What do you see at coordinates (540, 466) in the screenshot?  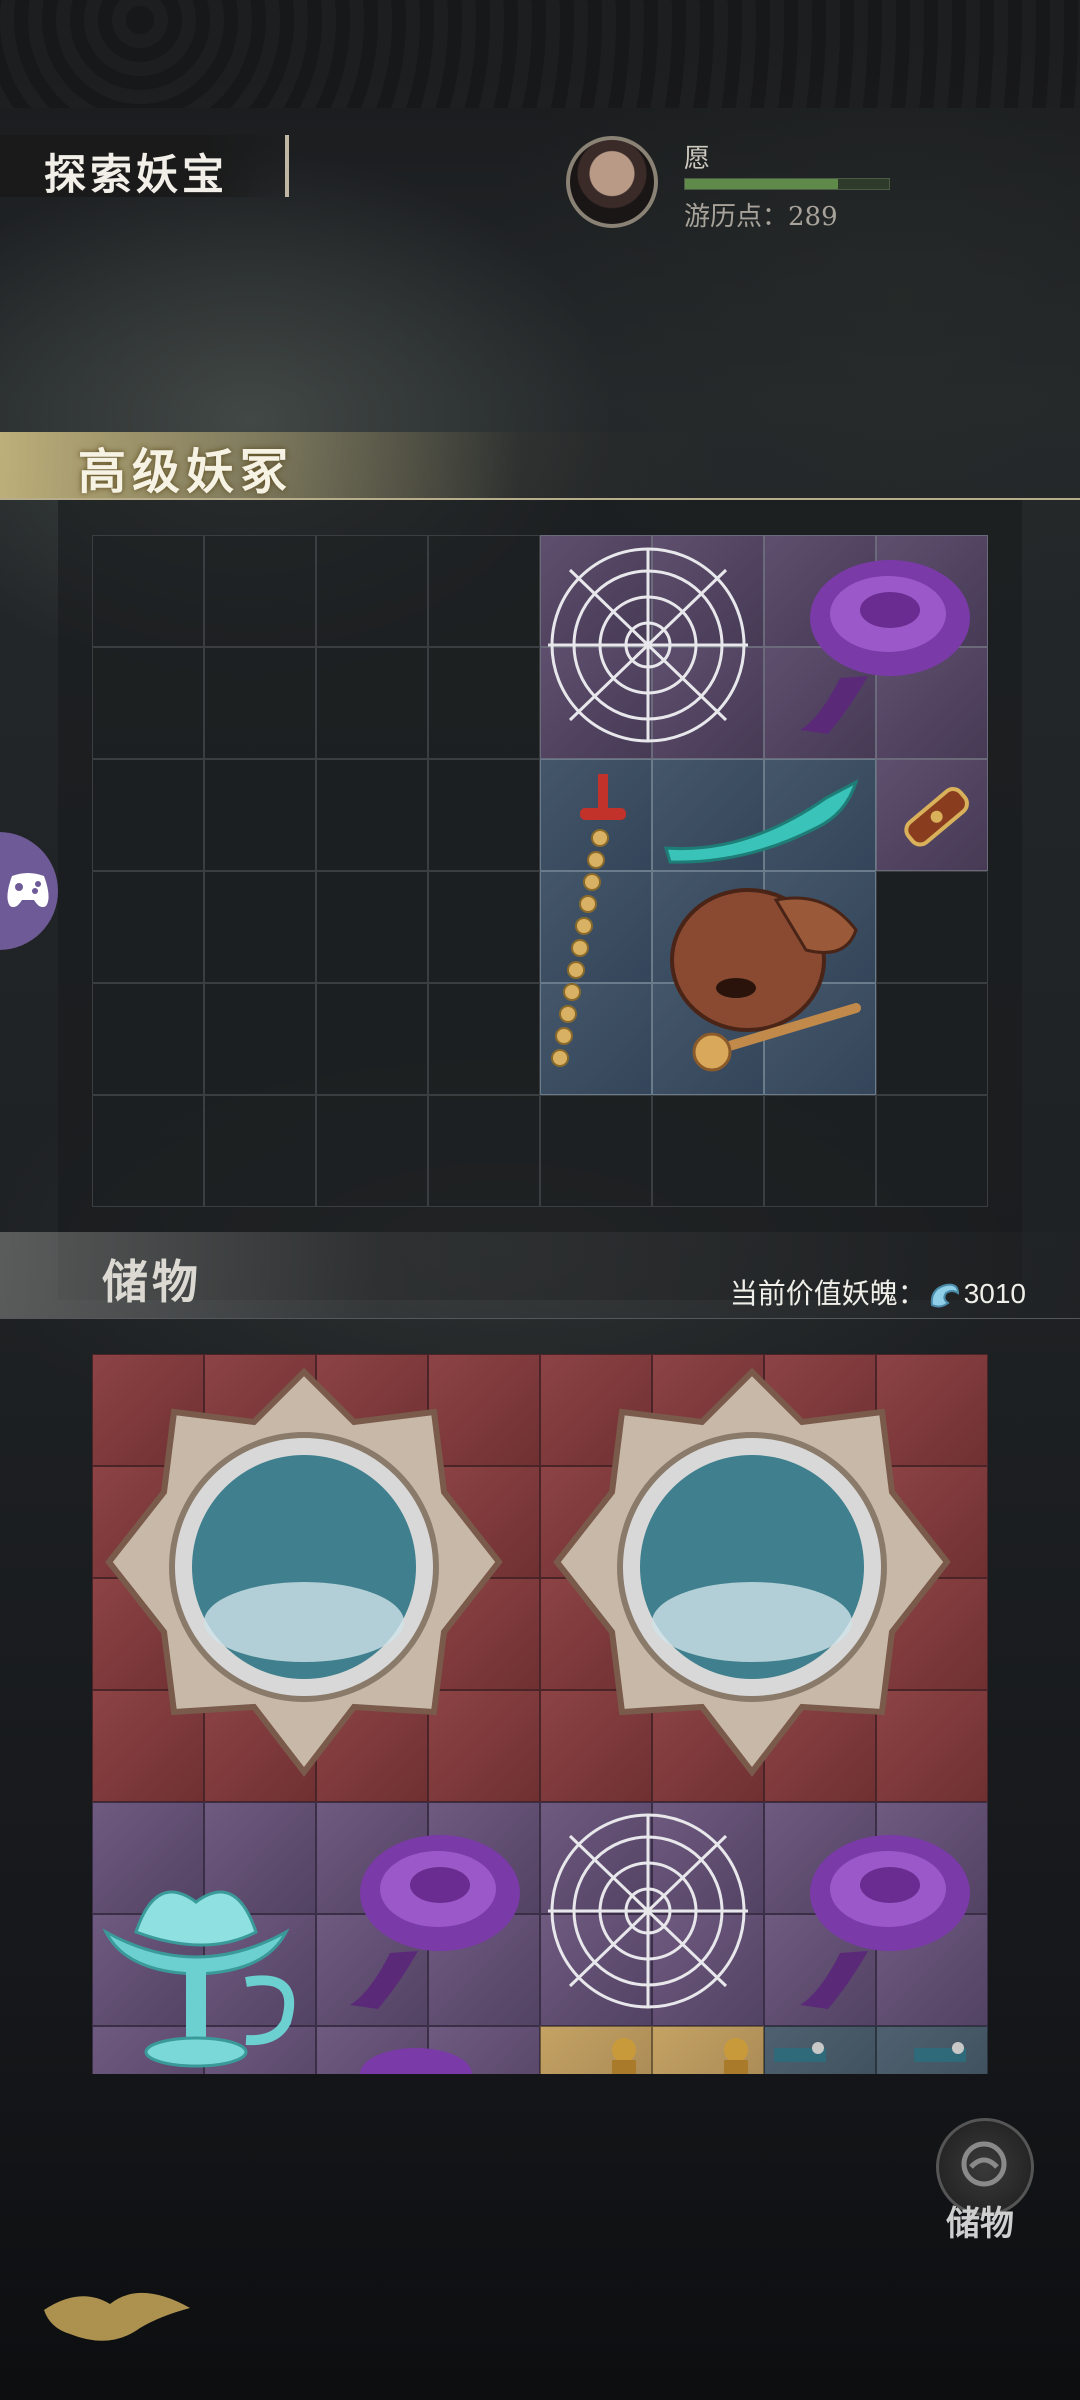 I see `section-header-tomb: 高级妖冢` at bounding box center [540, 466].